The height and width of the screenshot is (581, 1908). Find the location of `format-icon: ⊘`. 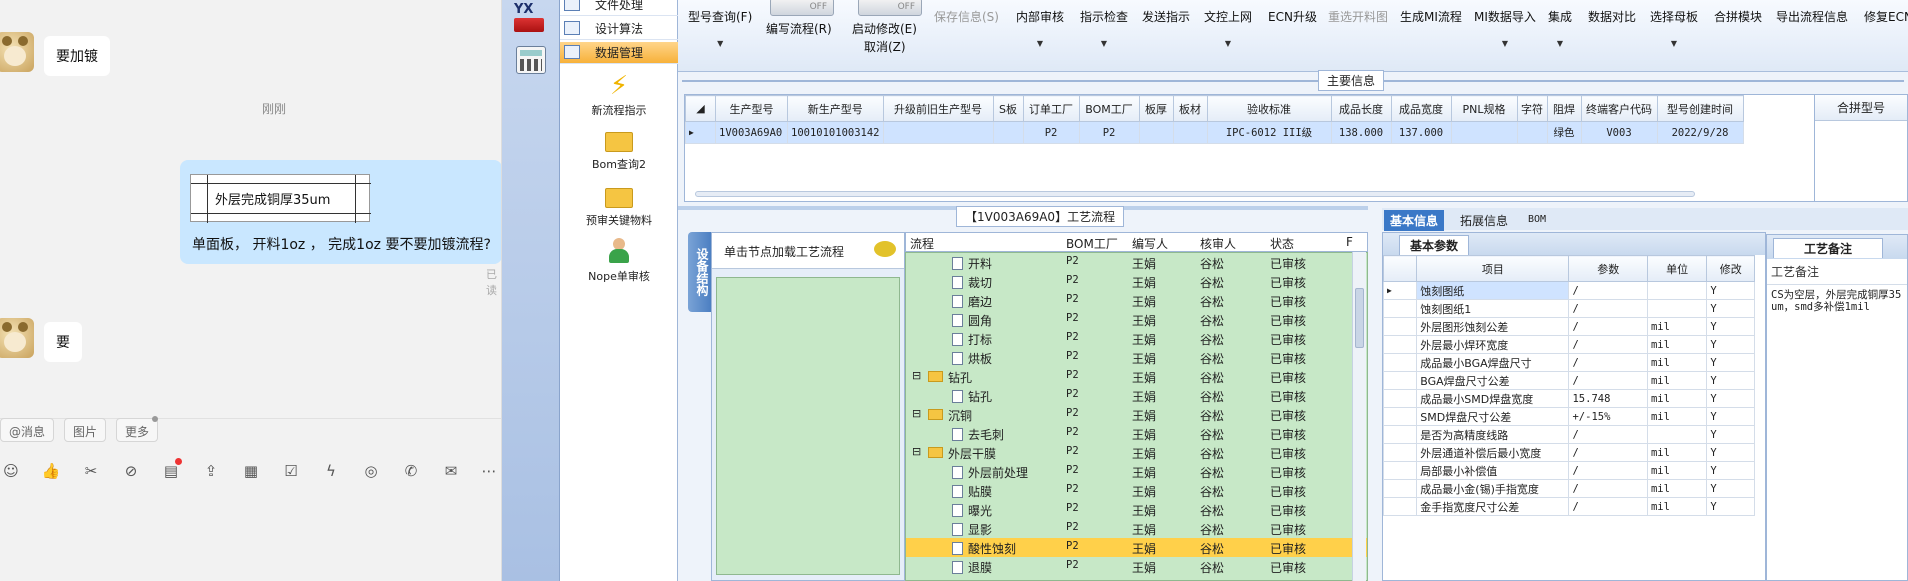

format-icon: ⊘ is located at coordinates (131, 471).